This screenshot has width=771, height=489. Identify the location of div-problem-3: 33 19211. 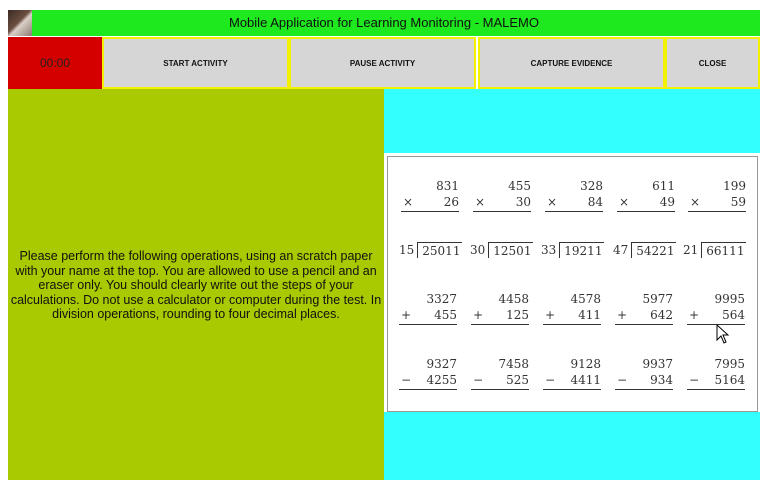
(573, 250).